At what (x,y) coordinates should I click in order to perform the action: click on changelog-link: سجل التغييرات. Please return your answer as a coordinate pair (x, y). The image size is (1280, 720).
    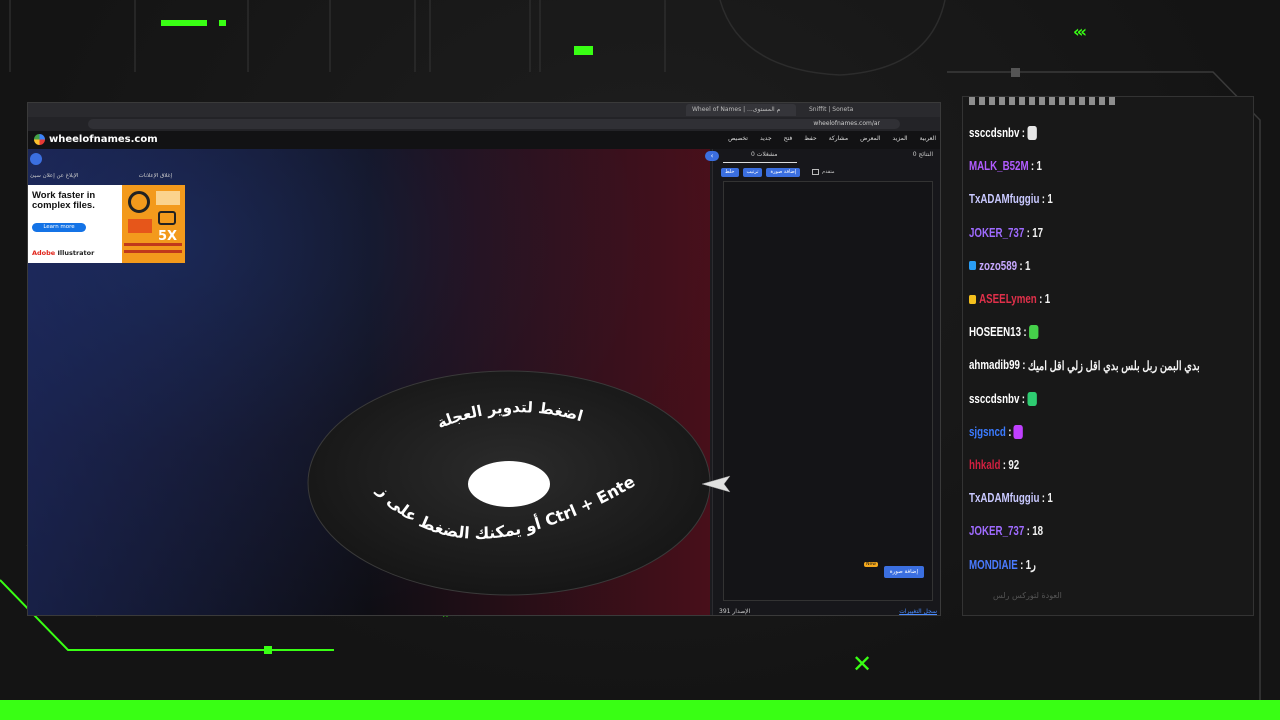
    Looking at the image, I should click on (918, 611).